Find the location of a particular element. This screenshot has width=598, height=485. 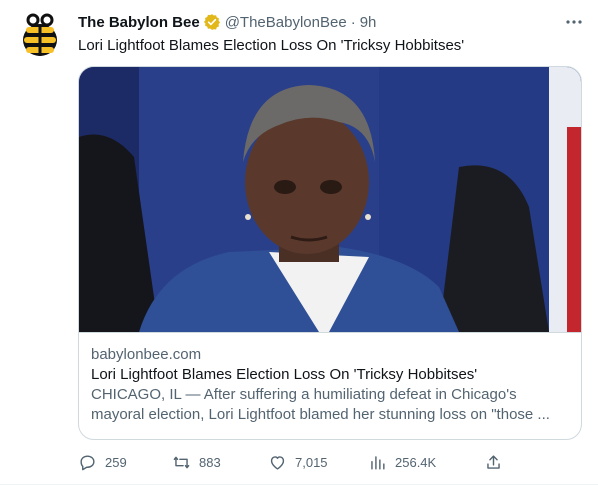

share-button is located at coordinates (497, 462).